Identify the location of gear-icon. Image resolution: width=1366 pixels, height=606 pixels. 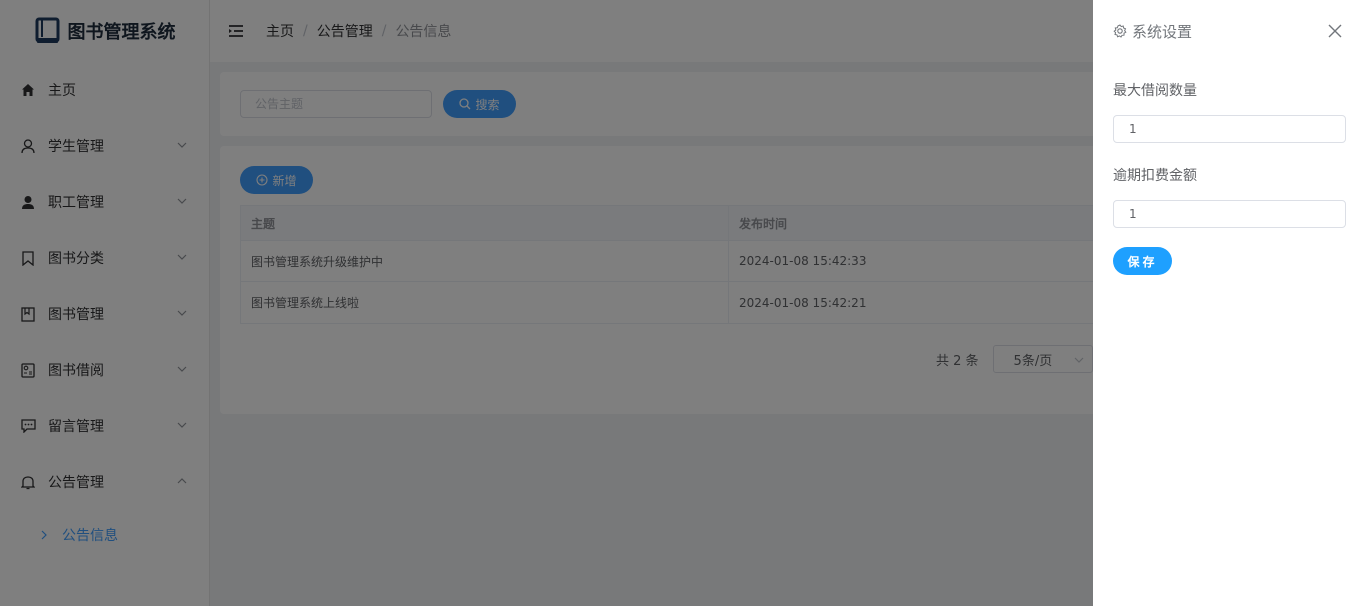
(1120, 31).